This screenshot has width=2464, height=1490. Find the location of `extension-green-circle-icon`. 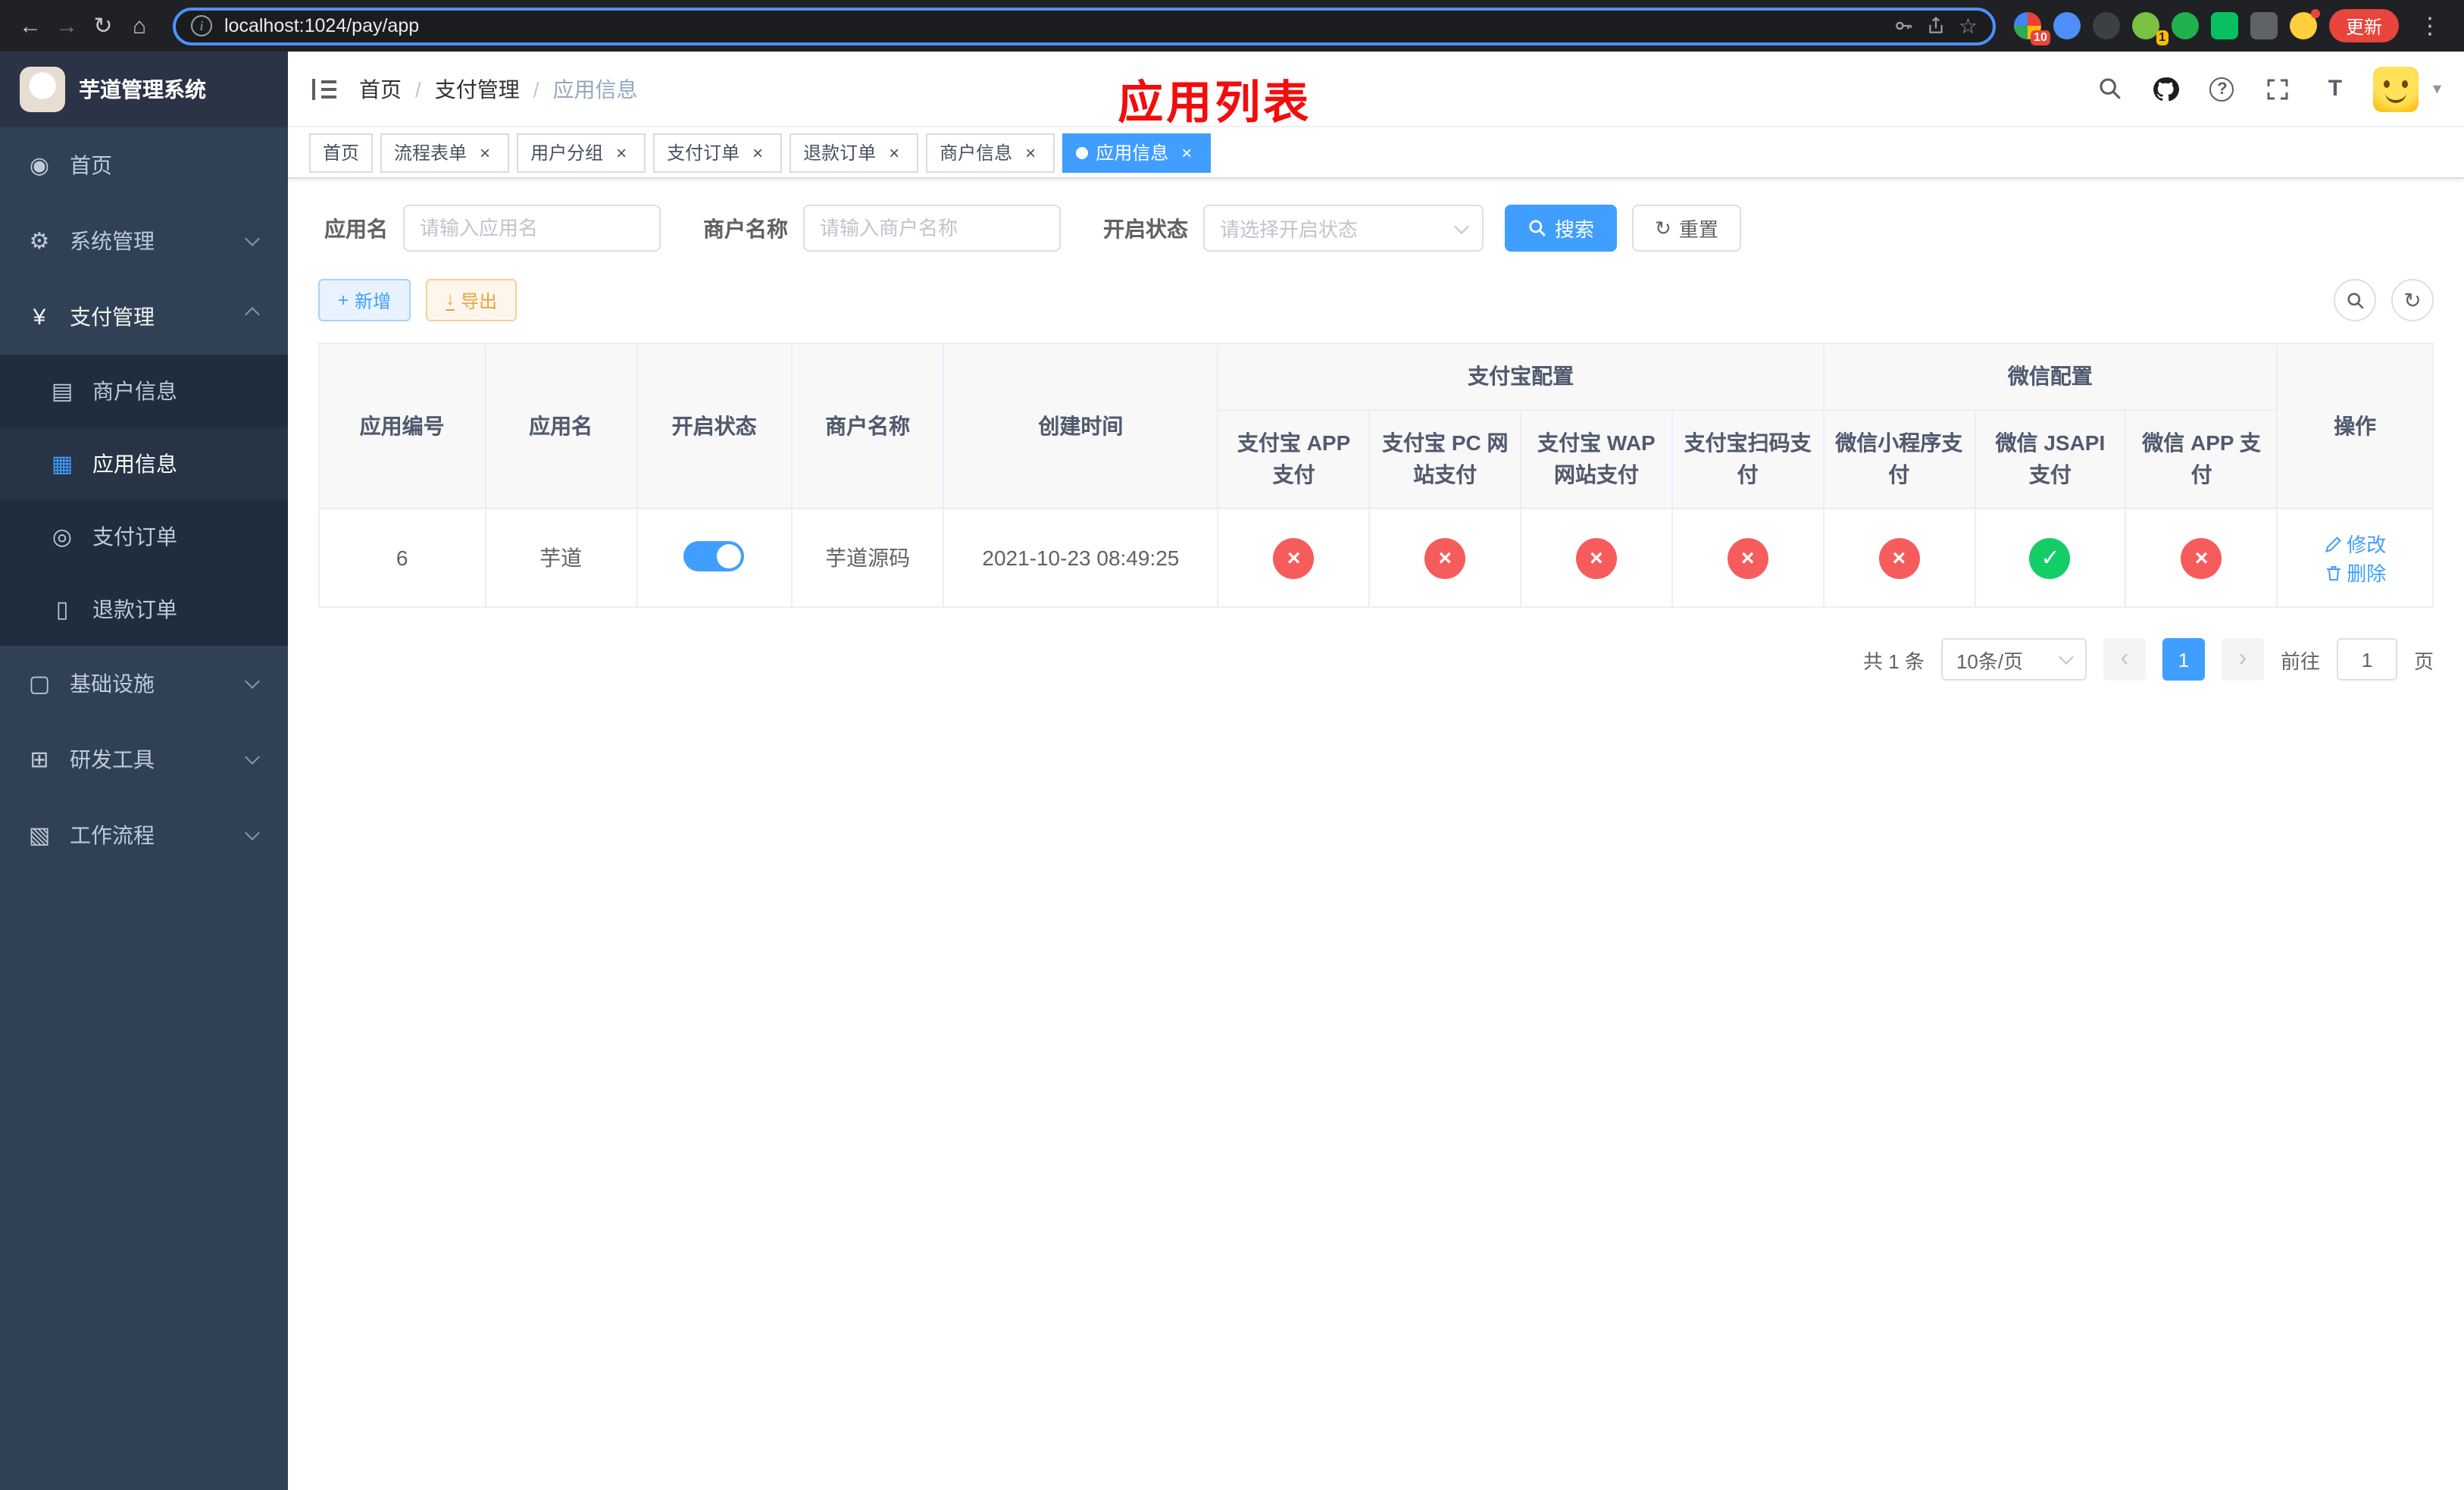

extension-green-circle-icon is located at coordinates (2185, 26).